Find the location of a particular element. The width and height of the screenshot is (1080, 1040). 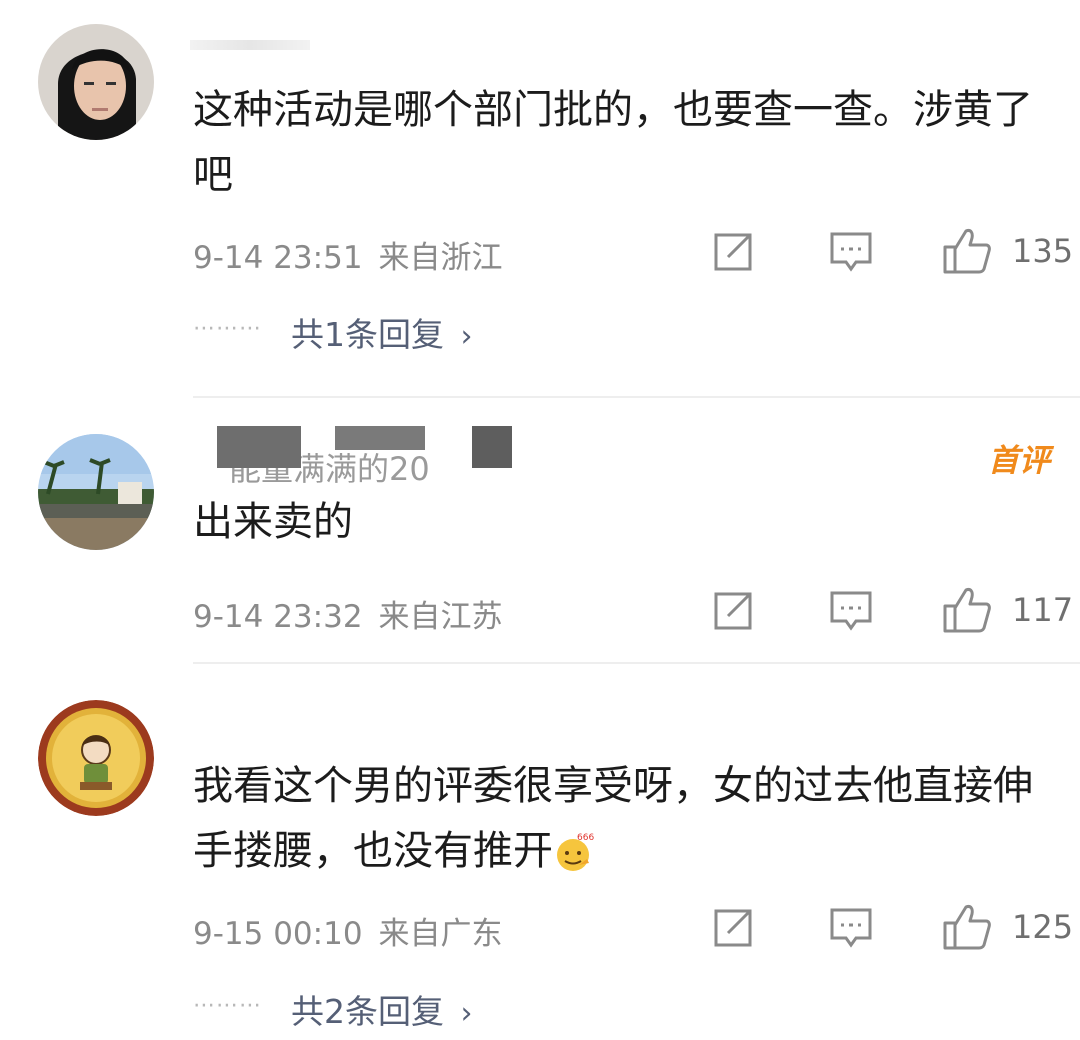

comment-location: 来自广东 is located at coordinates (440, 934).